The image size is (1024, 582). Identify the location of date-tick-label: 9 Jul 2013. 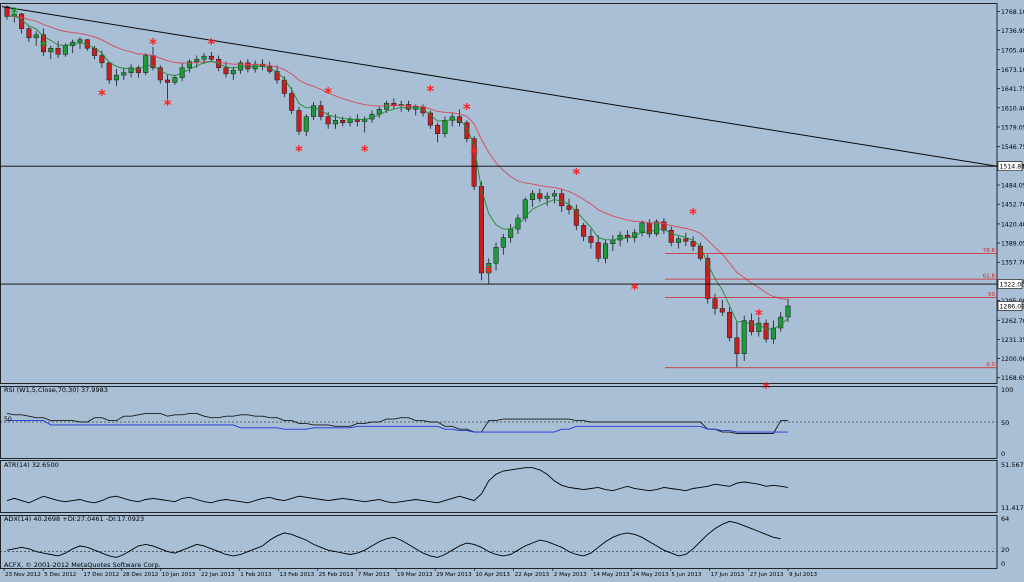
(803, 575).